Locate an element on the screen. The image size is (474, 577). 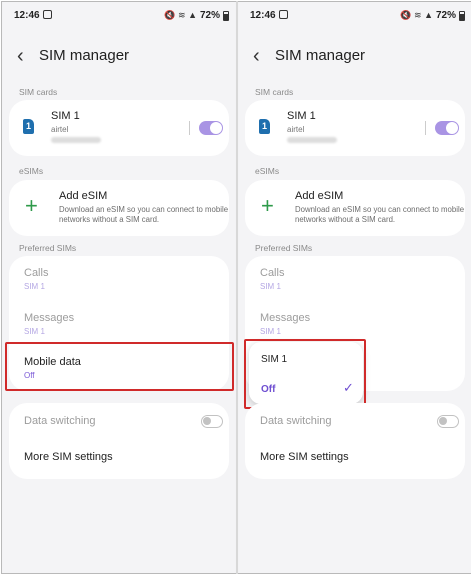
panel-divider is located at coordinates (237, 287).